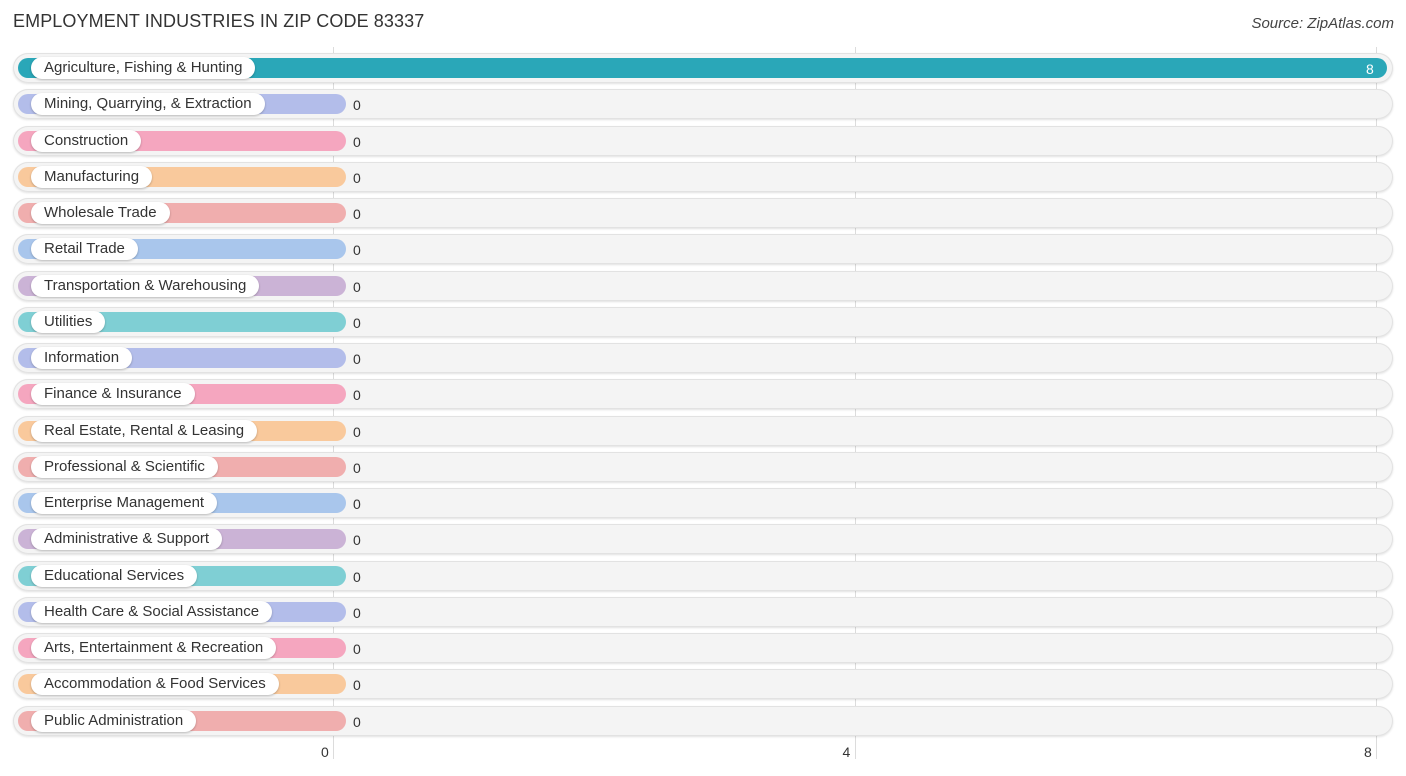  What do you see at coordinates (100, 213) in the screenshot?
I see `category-label: Wholesale Trade` at bounding box center [100, 213].